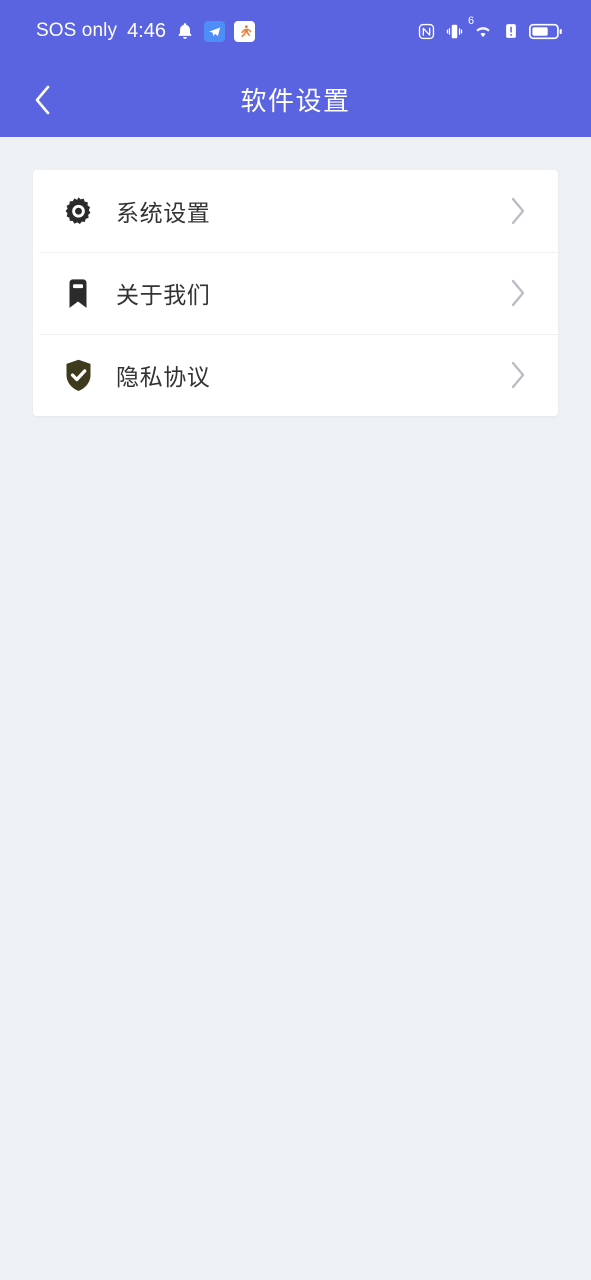 The height and width of the screenshot is (1280, 591). Describe the element at coordinates (511, 31) in the screenshot. I see `alert-icon` at that location.